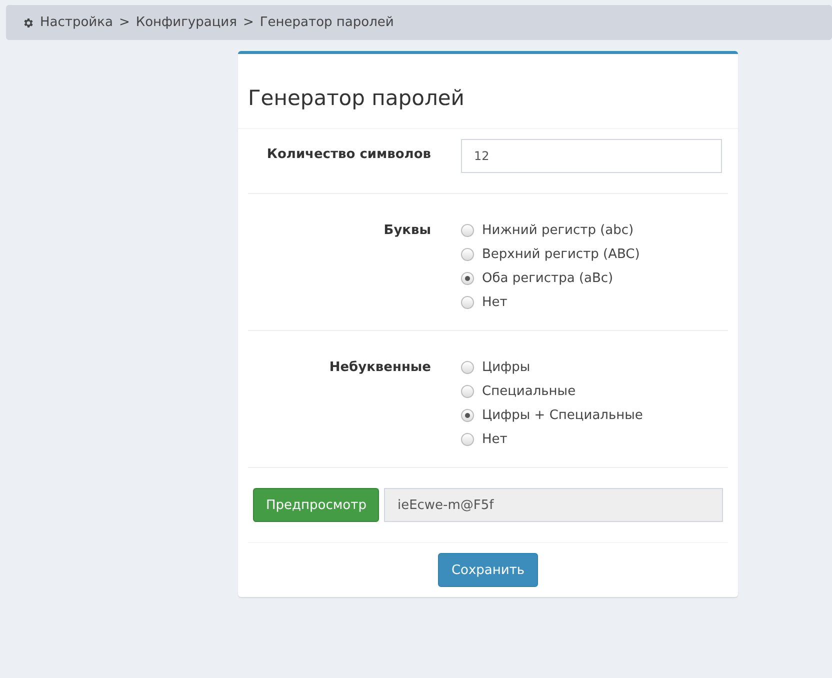 Image resolution: width=832 pixels, height=678 pixels. What do you see at coordinates (591, 156) in the screenshot?
I see `length-field: 12` at bounding box center [591, 156].